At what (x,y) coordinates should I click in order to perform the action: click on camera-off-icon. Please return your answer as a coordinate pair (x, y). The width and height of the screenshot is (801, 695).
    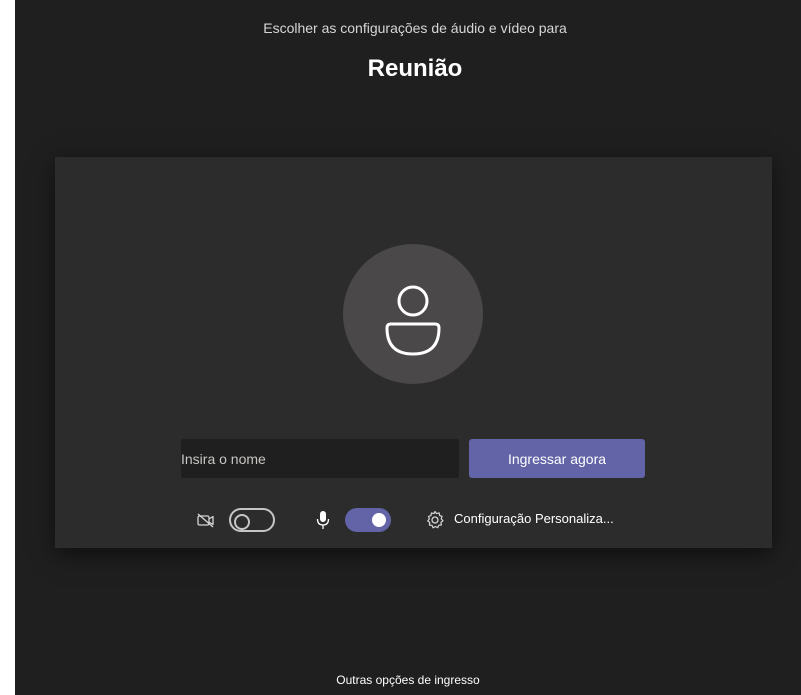
    Looking at the image, I should click on (206, 522).